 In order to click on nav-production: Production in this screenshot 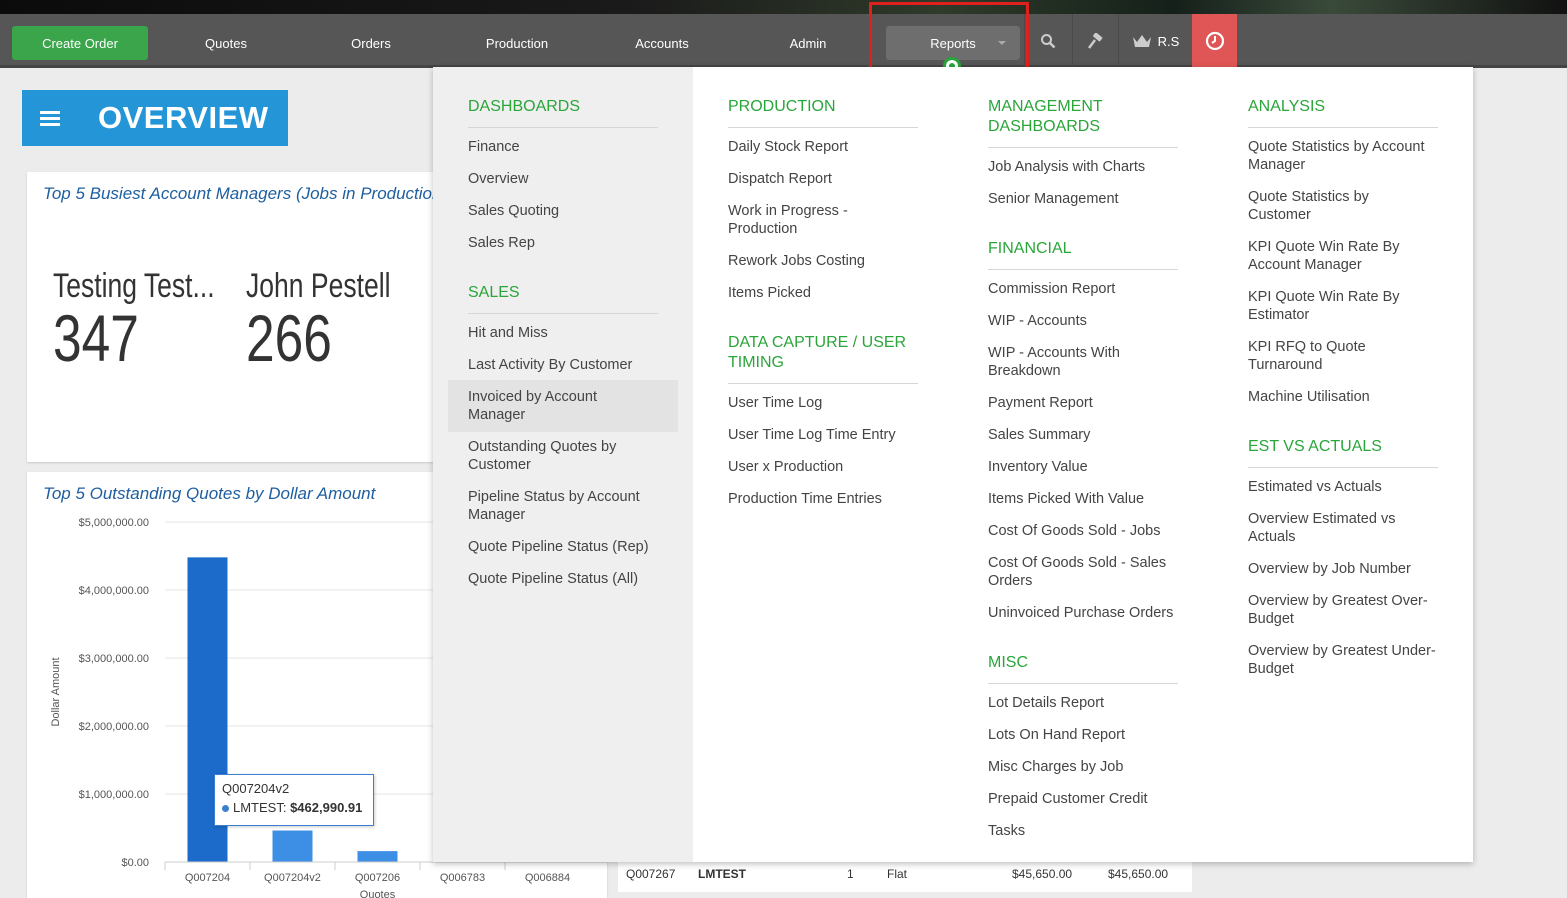, I will do `click(517, 43)`.